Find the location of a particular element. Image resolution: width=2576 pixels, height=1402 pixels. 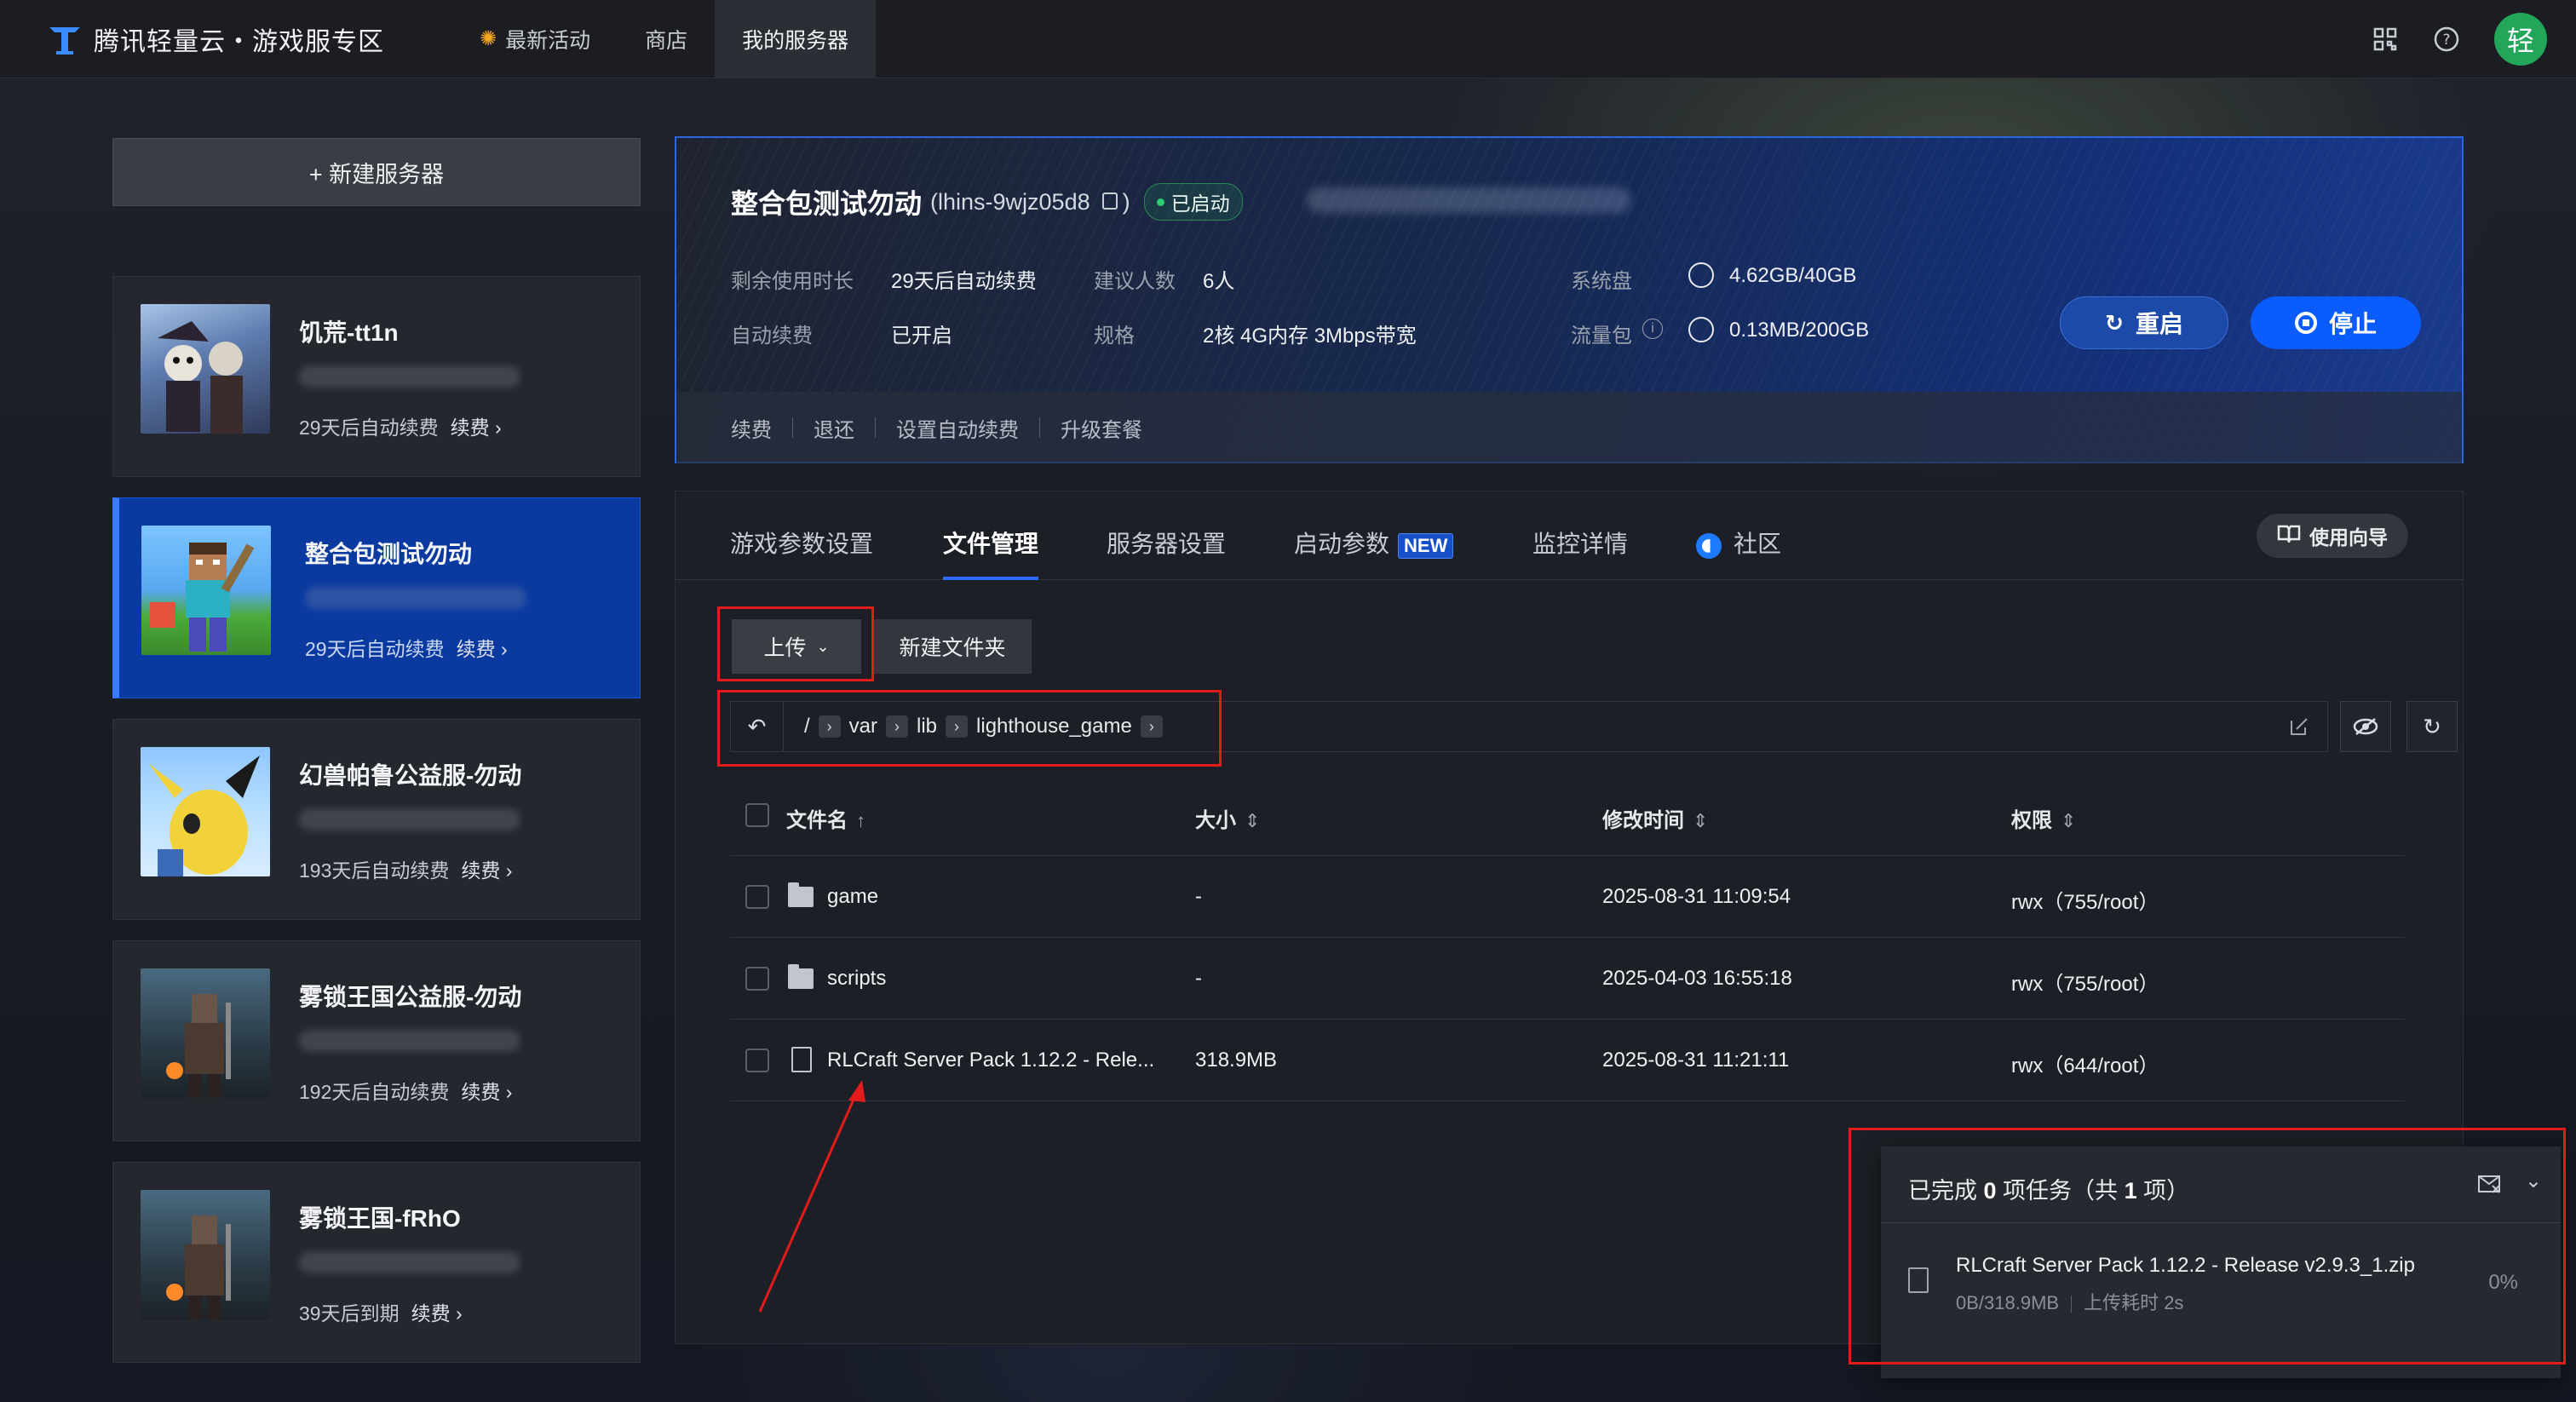

nav-item-events: ✺ 最新活动 is located at coordinates (535, 39).